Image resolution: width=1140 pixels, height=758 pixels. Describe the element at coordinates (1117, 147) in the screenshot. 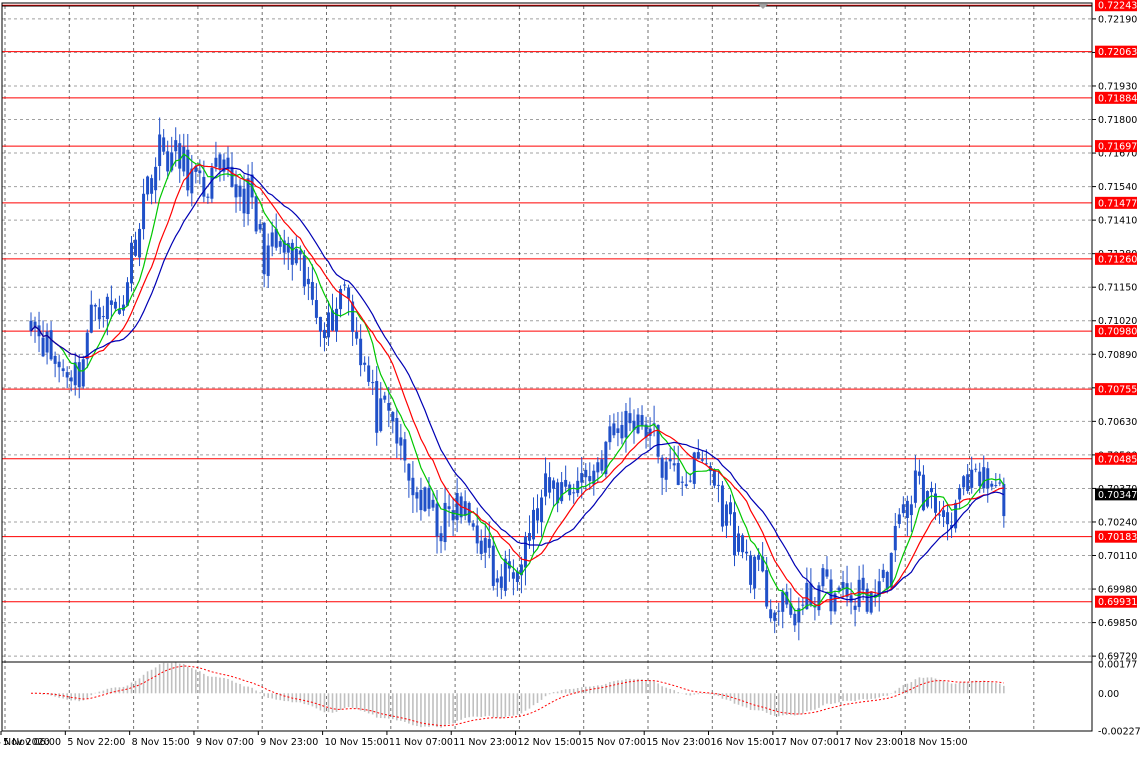

I see `level-tag-label: 0.71697` at that location.